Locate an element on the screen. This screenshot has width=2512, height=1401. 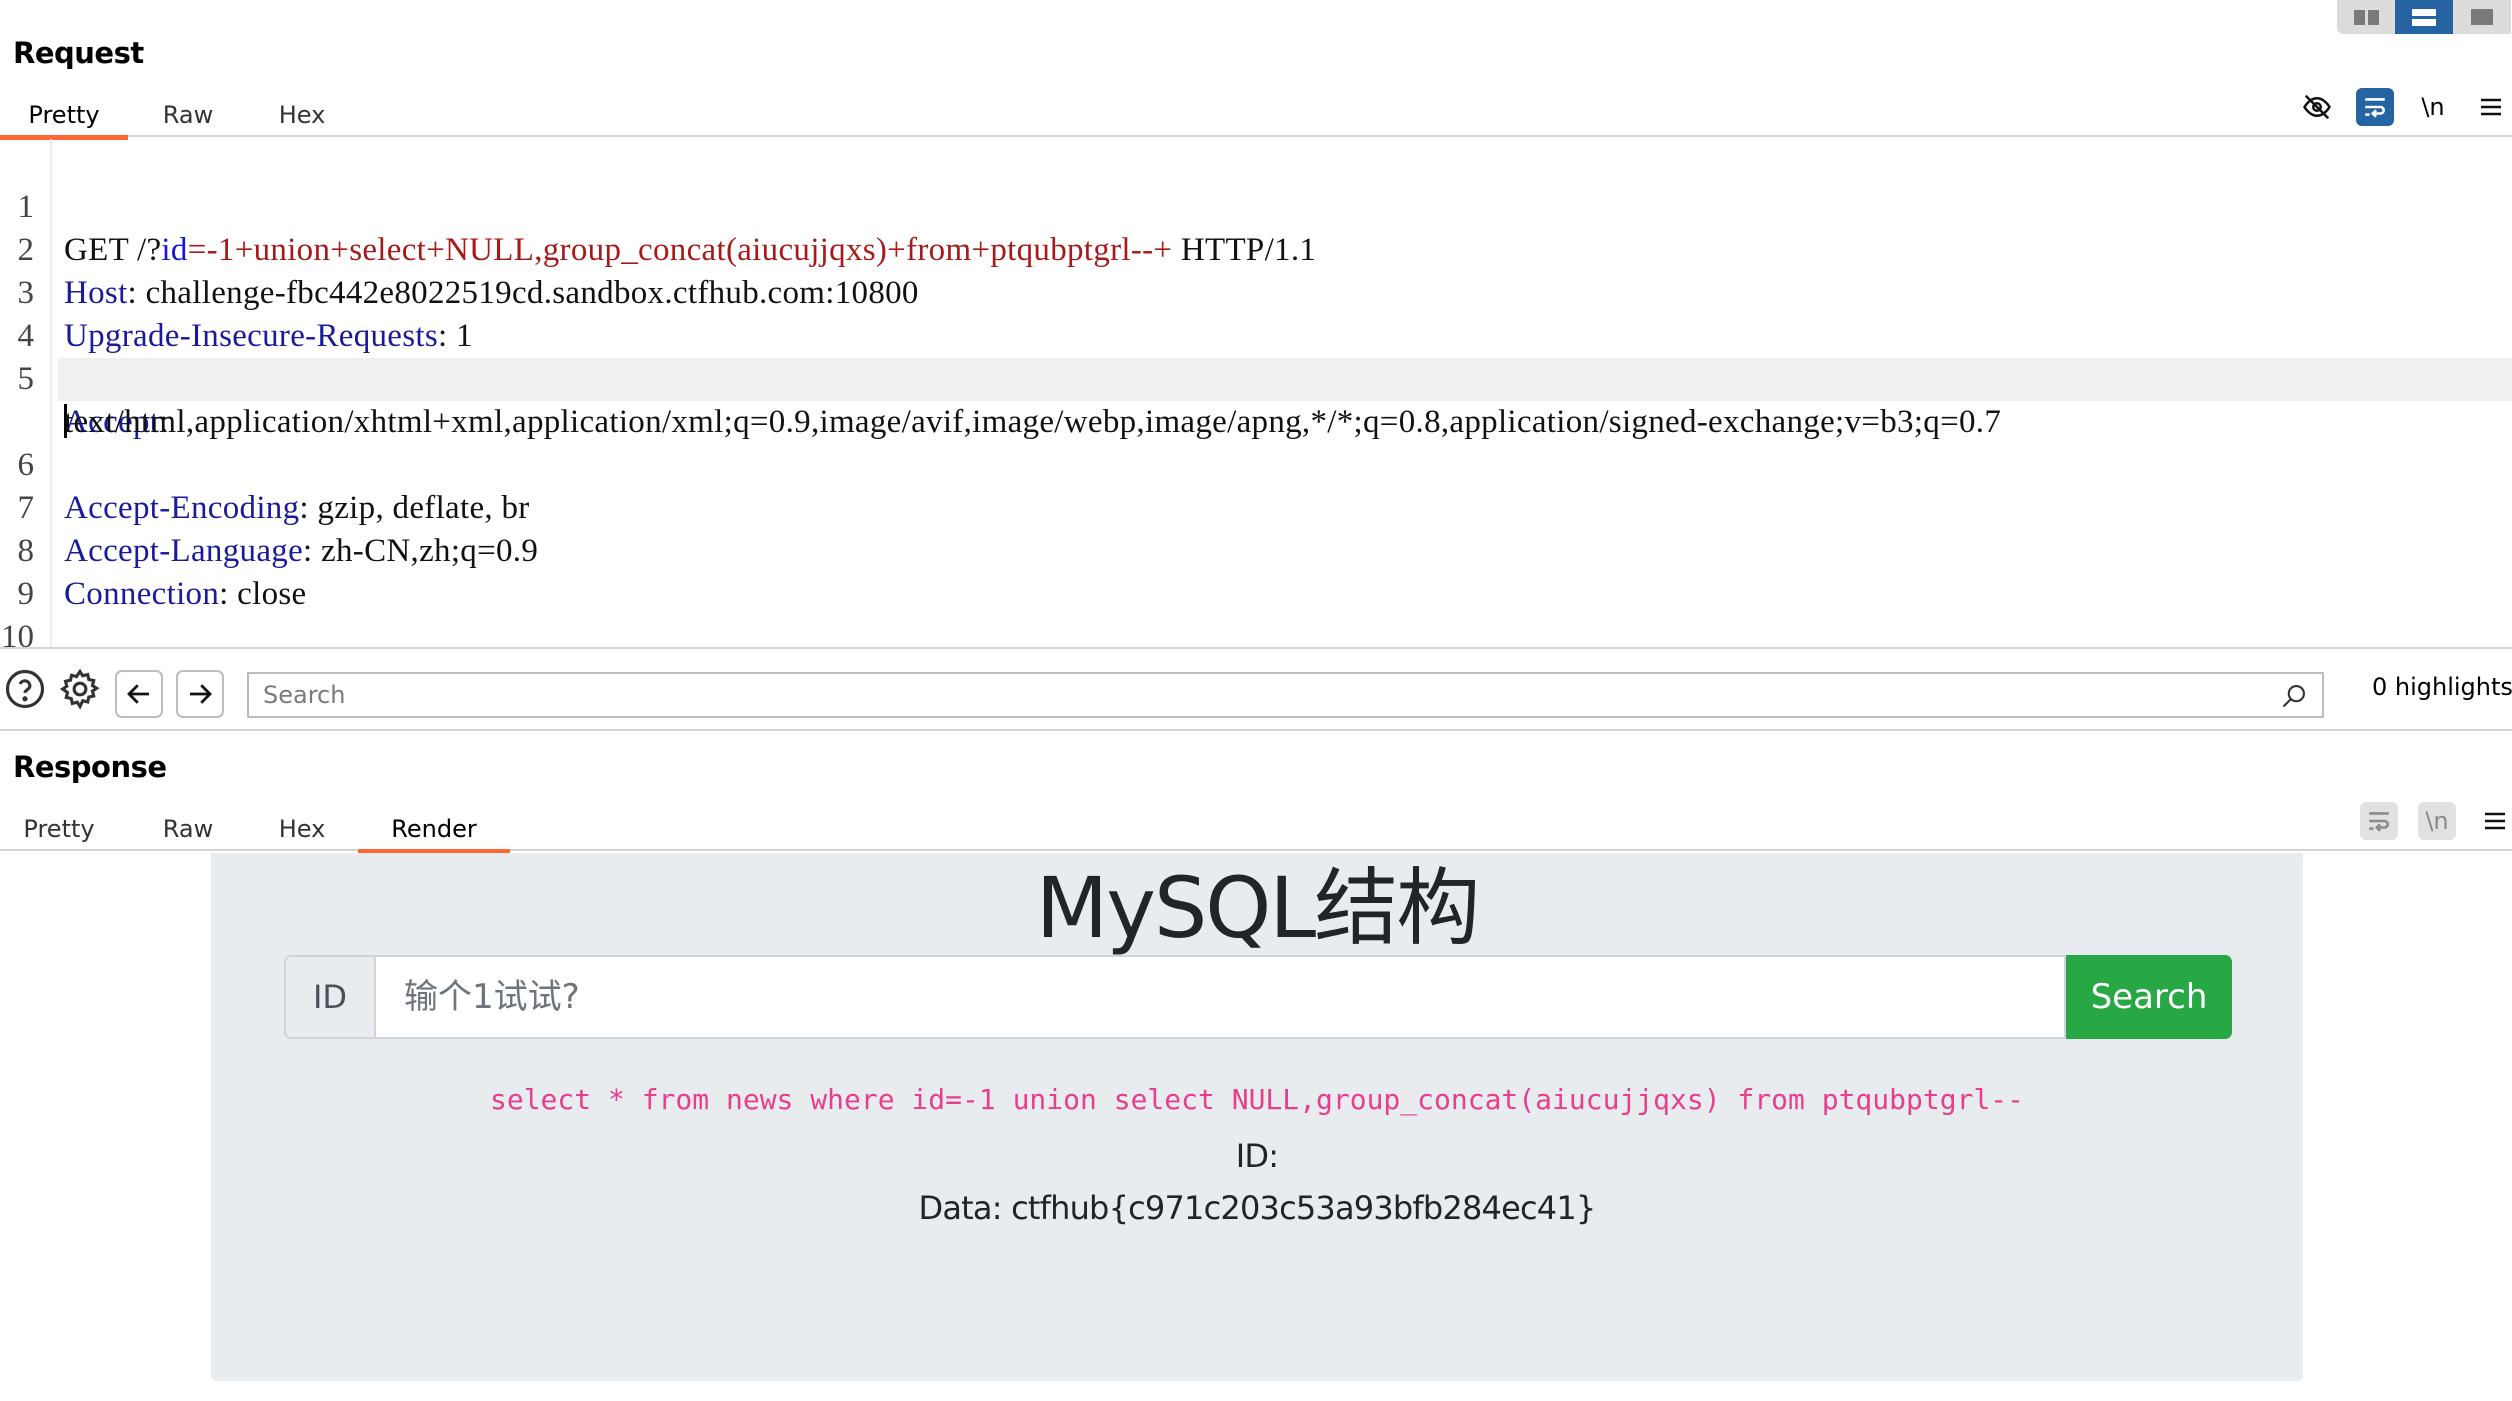
code-line: 7 Accept-Language: zh-CN,zh;q=0.9 is located at coordinates (1256, 506).